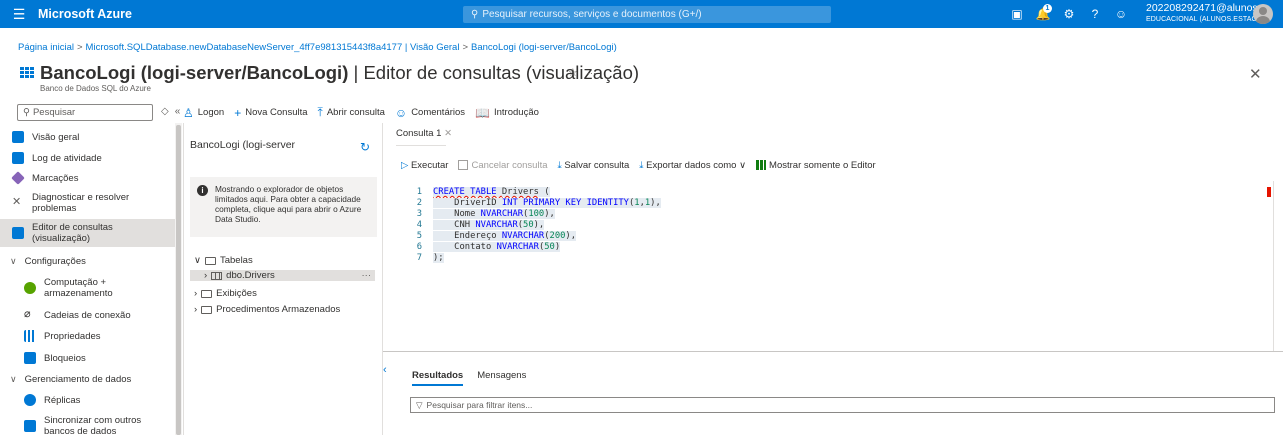  What do you see at coordinates (1277, 266) in the screenshot?
I see `editor-scrollbar` at bounding box center [1277, 266].